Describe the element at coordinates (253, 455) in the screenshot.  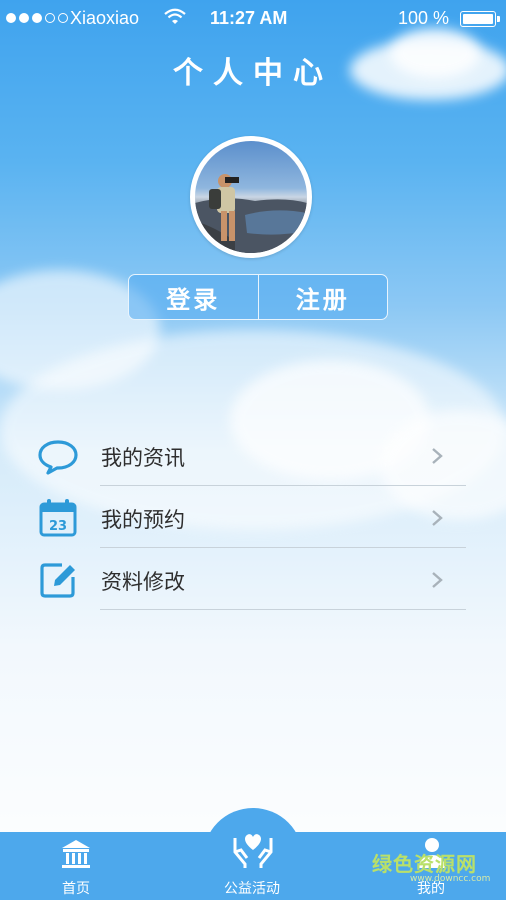
I see `menu-item-my-news: 我的资讯` at that location.